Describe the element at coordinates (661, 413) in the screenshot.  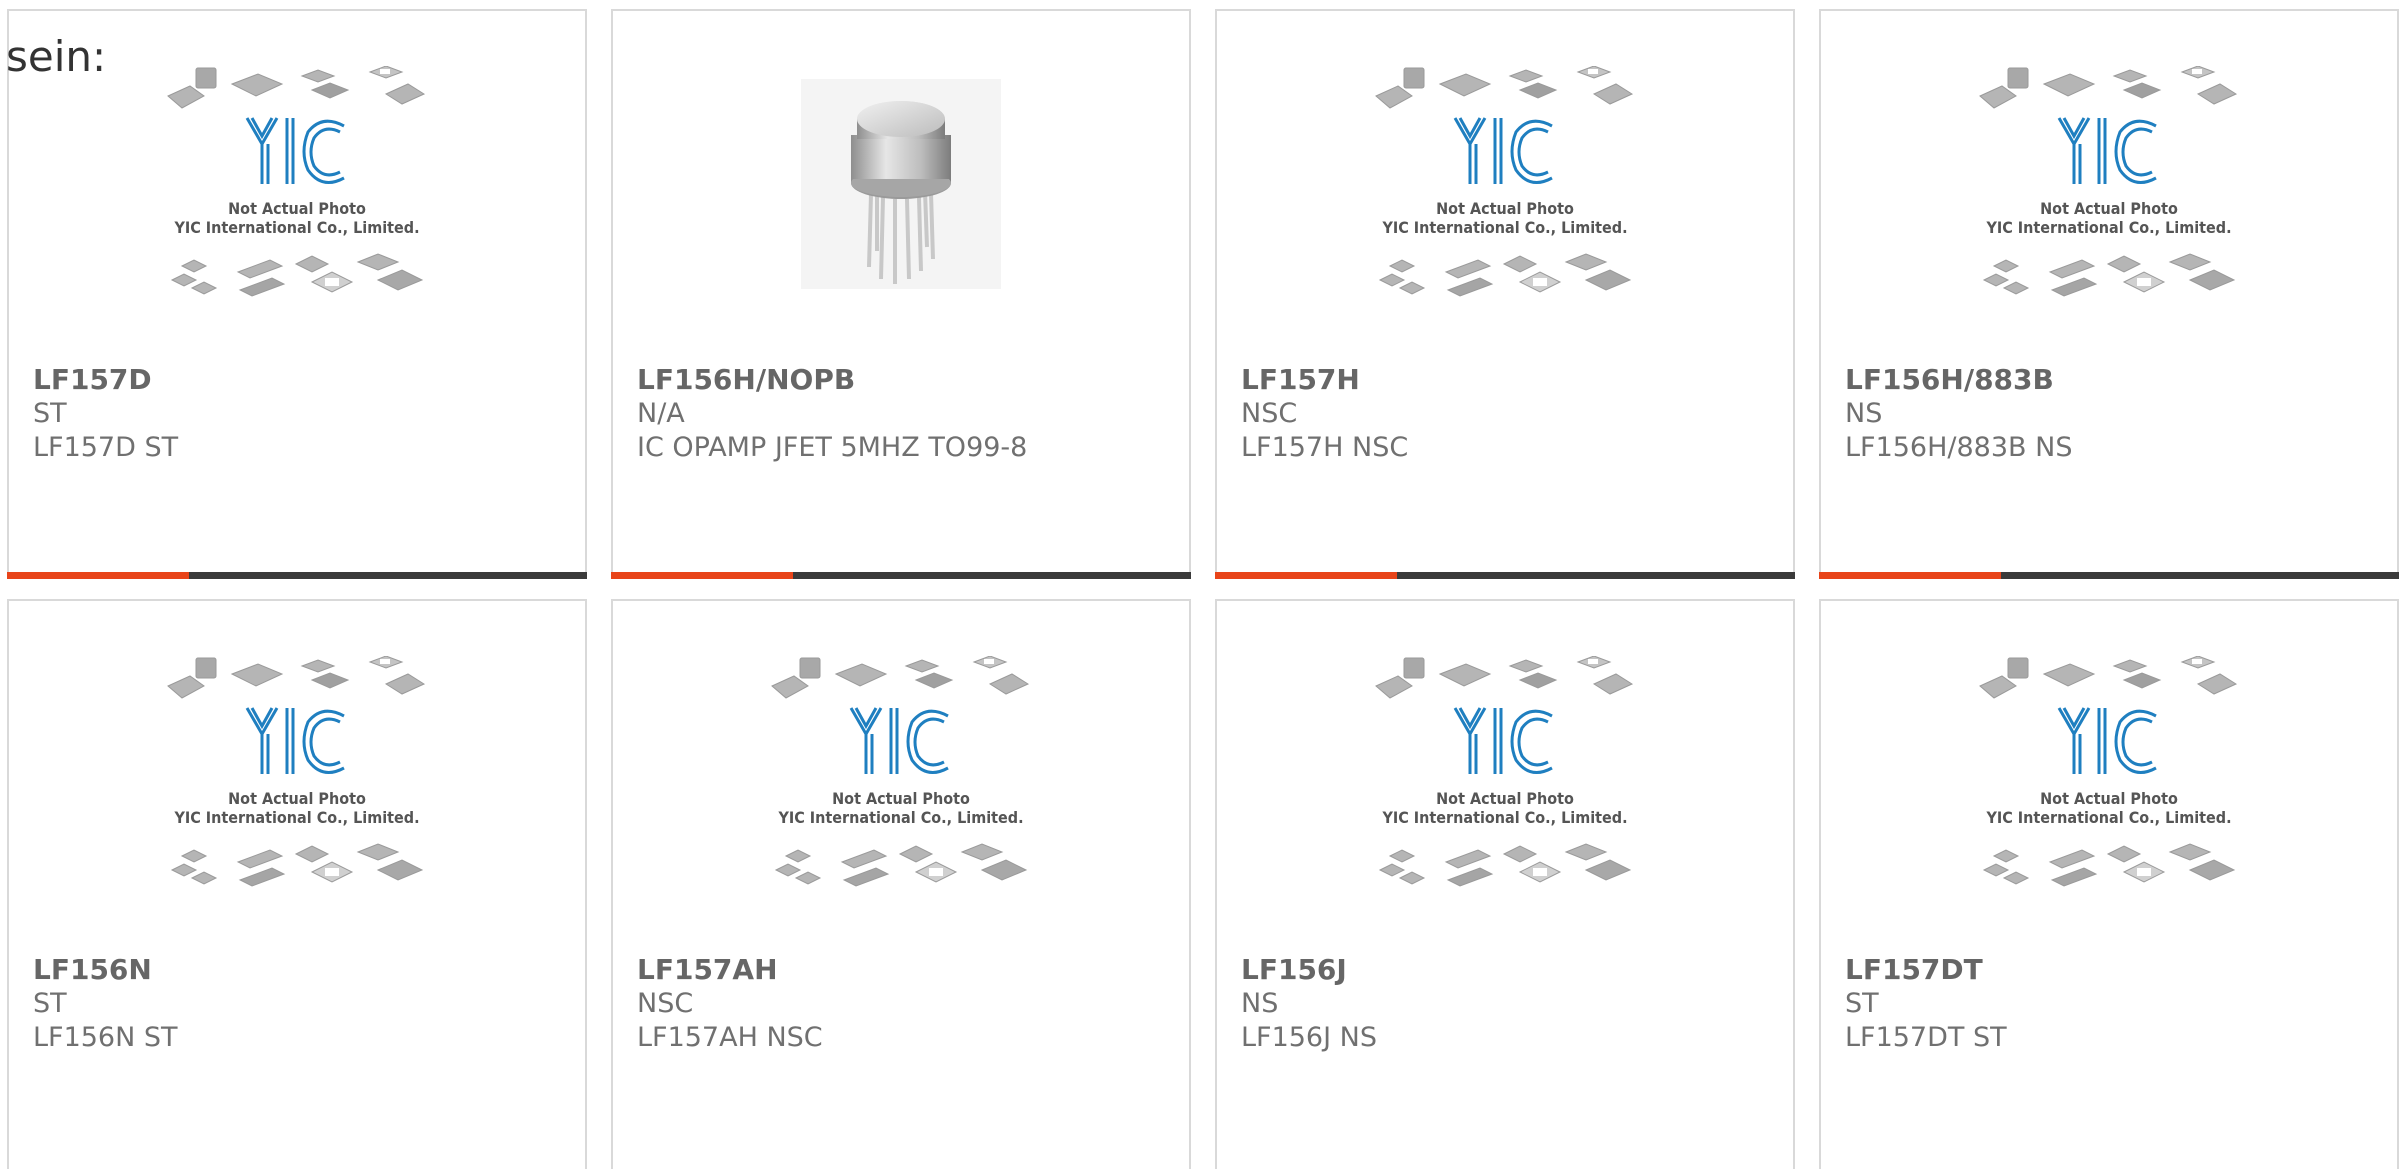
I see `manufacturer: N/A` at that location.